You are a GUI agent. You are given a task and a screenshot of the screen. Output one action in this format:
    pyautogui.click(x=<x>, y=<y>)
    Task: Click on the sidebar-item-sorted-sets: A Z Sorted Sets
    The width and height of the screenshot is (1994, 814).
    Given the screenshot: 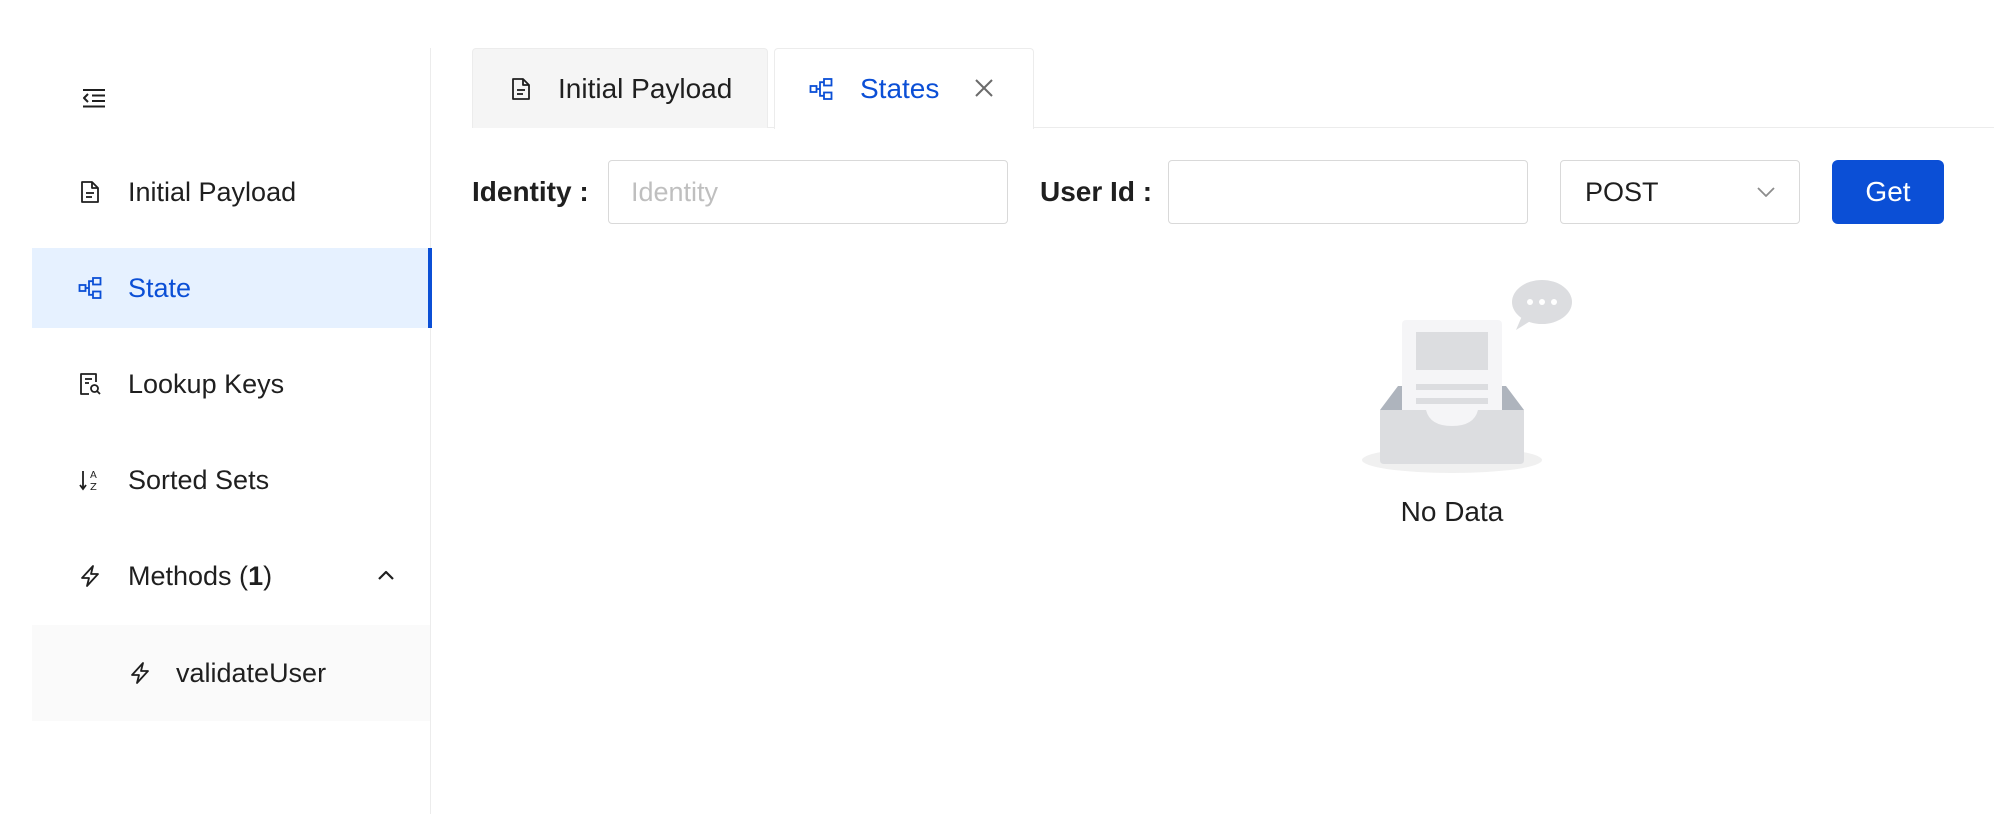 What is the action you would take?
    pyautogui.click(x=231, y=480)
    